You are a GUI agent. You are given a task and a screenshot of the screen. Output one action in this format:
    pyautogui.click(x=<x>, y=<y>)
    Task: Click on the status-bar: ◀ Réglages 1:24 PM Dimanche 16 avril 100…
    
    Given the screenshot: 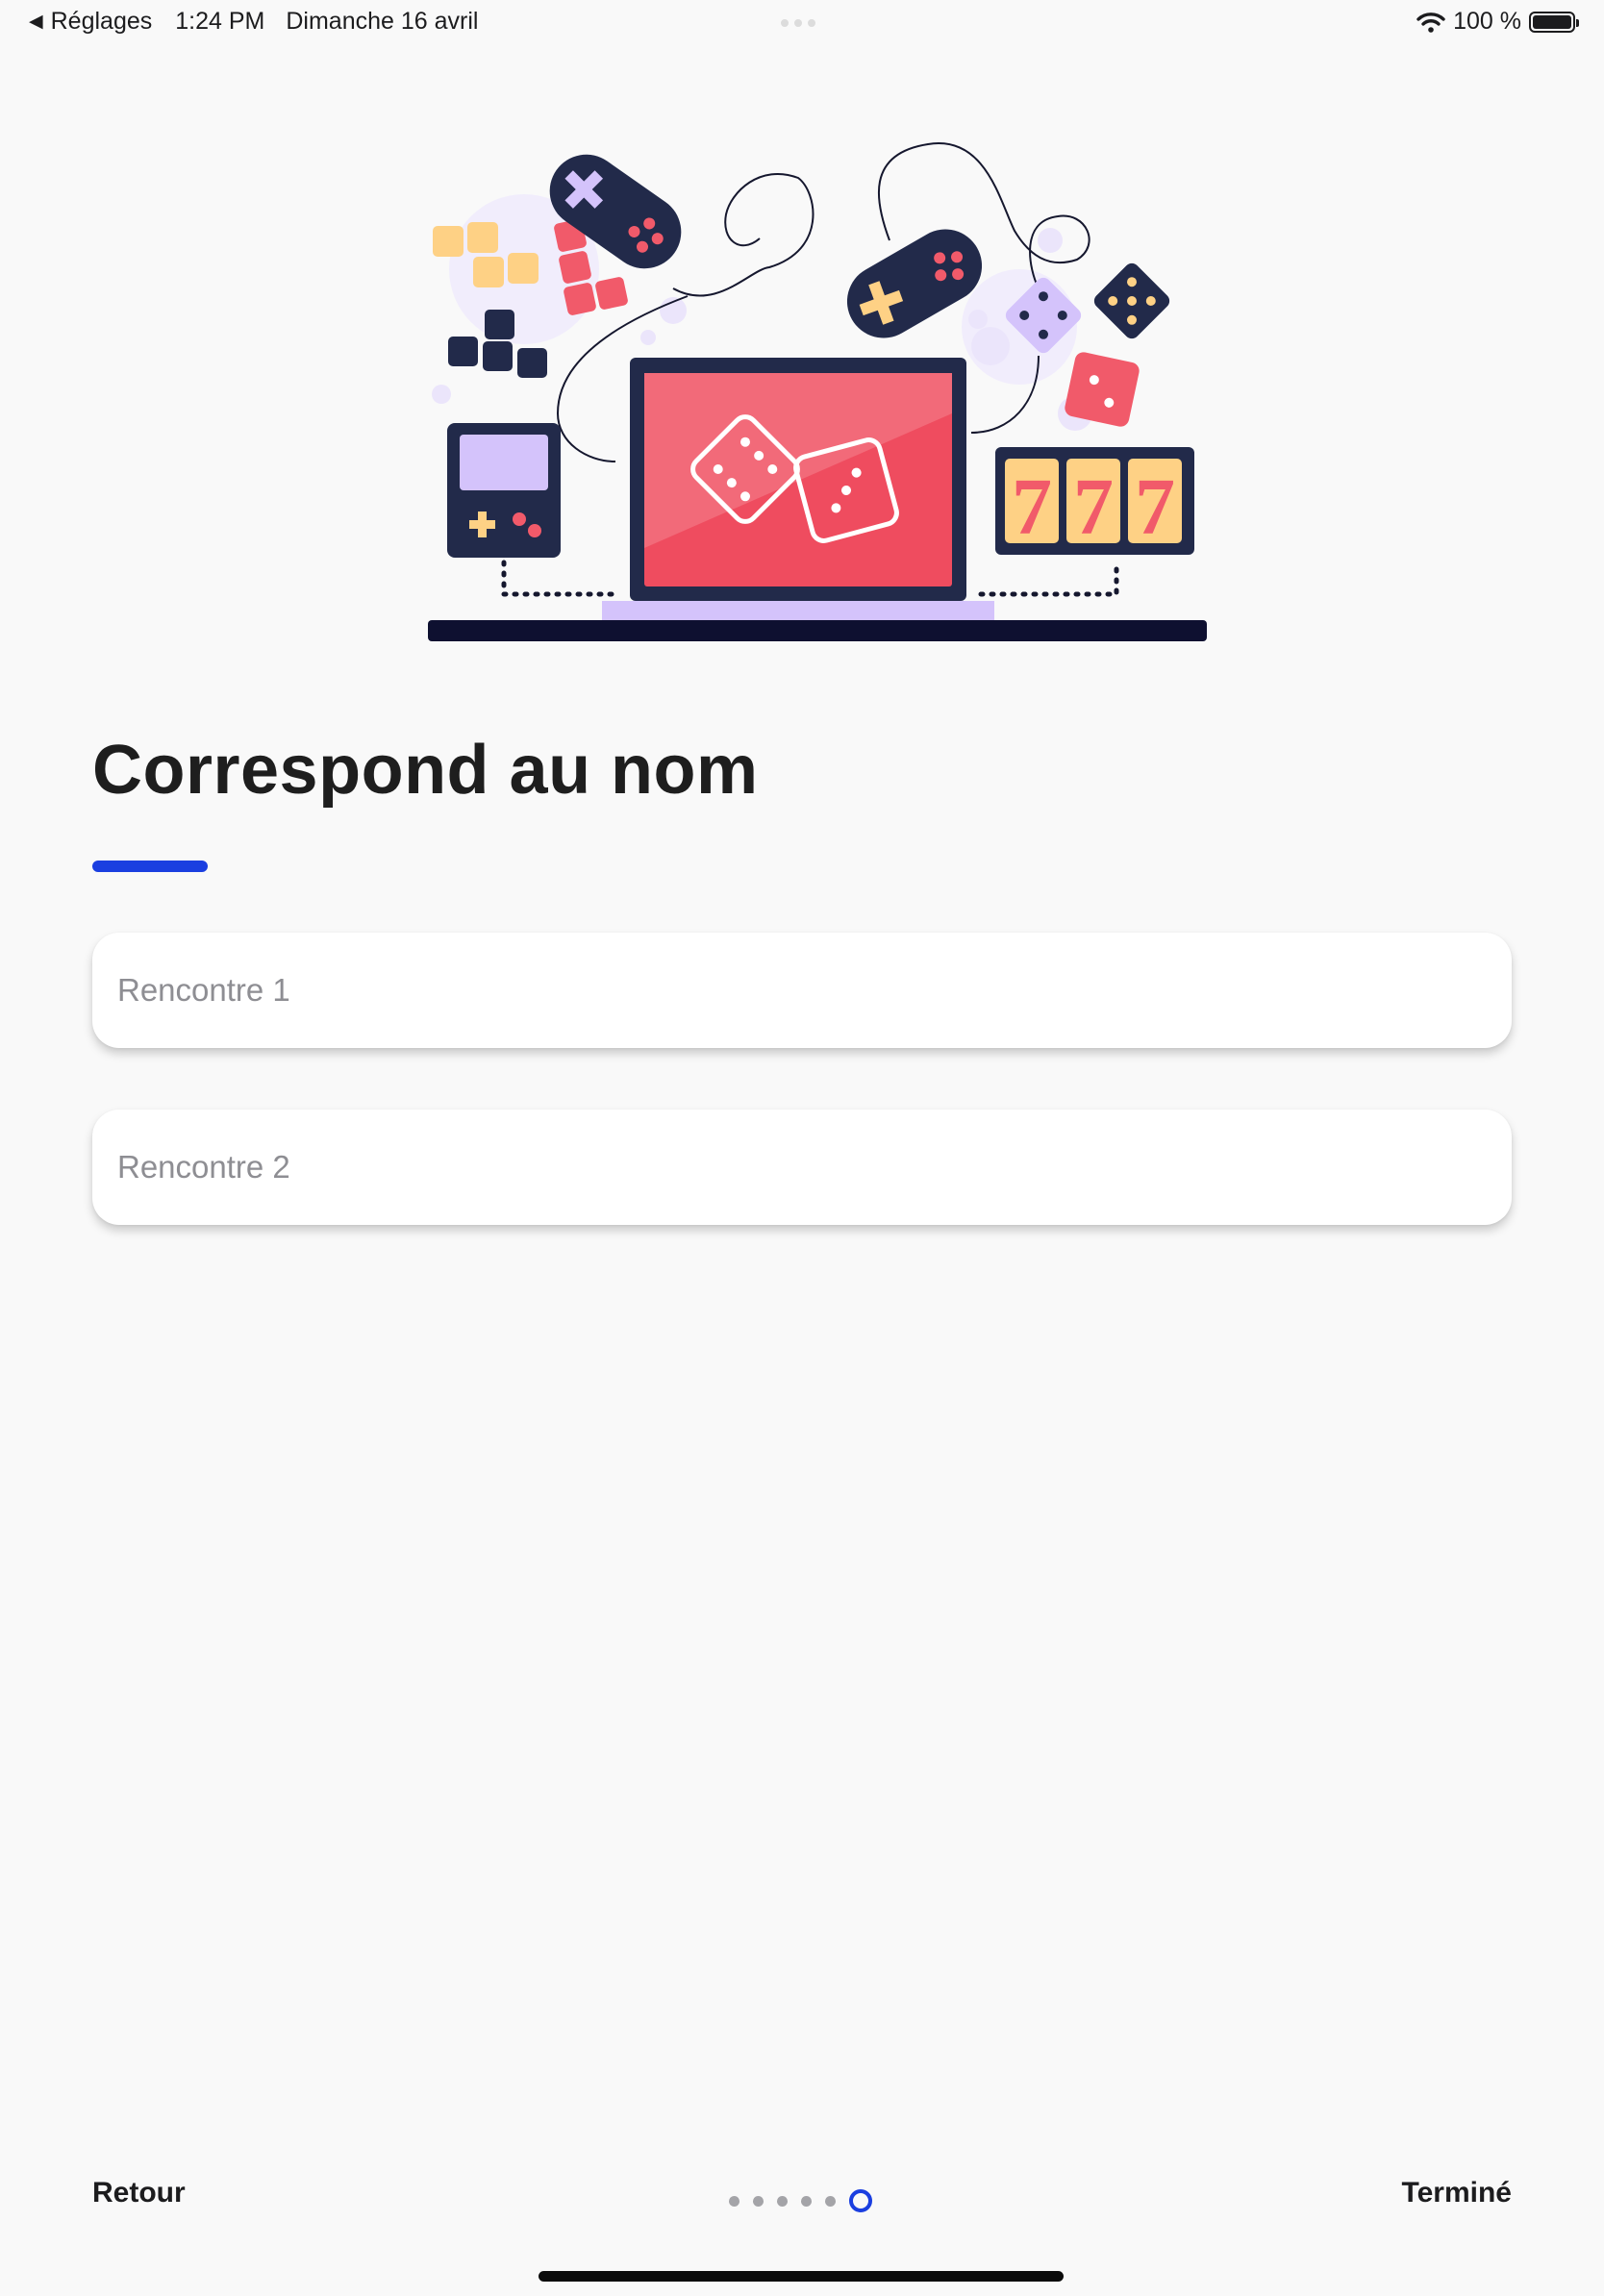 What is the action you would take?
    pyautogui.click(x=802, y=23)
    